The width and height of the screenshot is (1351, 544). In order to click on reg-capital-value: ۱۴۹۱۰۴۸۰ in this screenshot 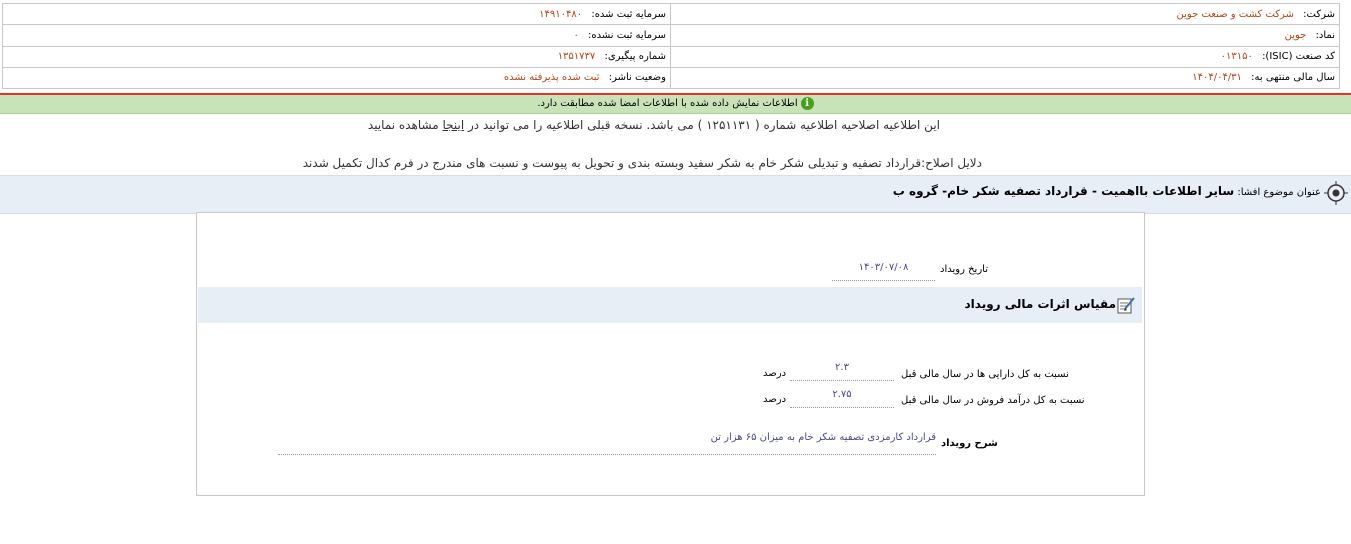, I will do `click(561, 14)`.